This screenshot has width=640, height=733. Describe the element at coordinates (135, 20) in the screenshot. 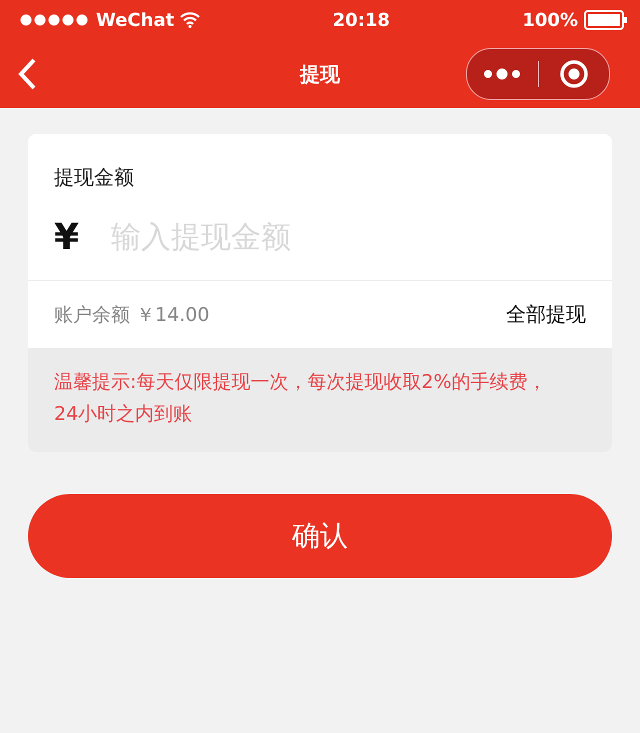

I see `carrier-name: WeChat` at that location.